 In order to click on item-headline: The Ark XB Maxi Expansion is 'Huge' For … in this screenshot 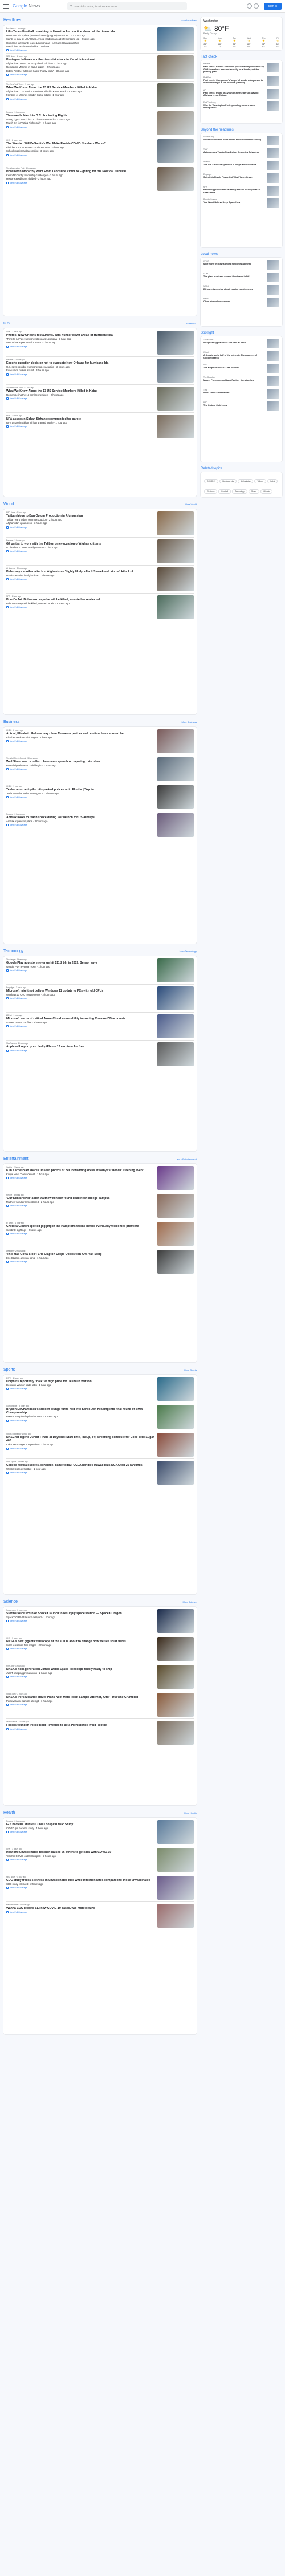, I will do `click(234, 165)`.